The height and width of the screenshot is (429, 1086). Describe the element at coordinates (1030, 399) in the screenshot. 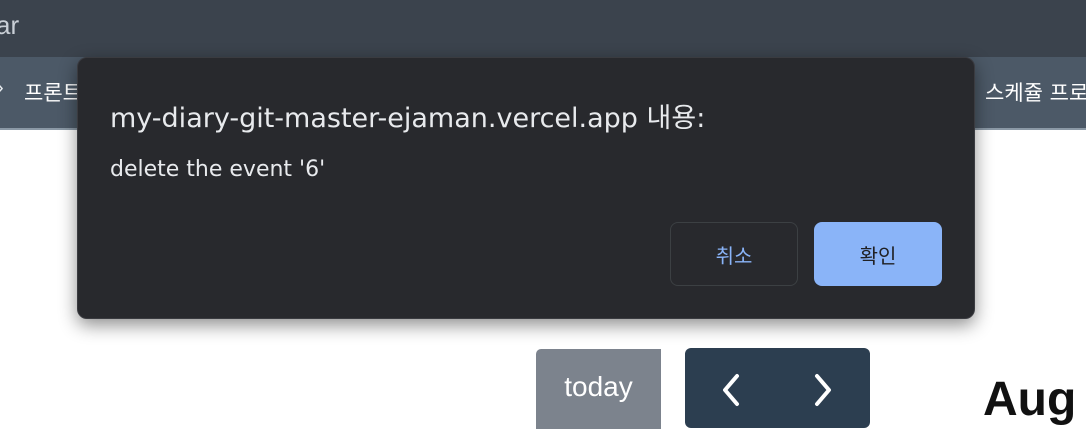

I see `calendar-month-title: Aug` at that location.